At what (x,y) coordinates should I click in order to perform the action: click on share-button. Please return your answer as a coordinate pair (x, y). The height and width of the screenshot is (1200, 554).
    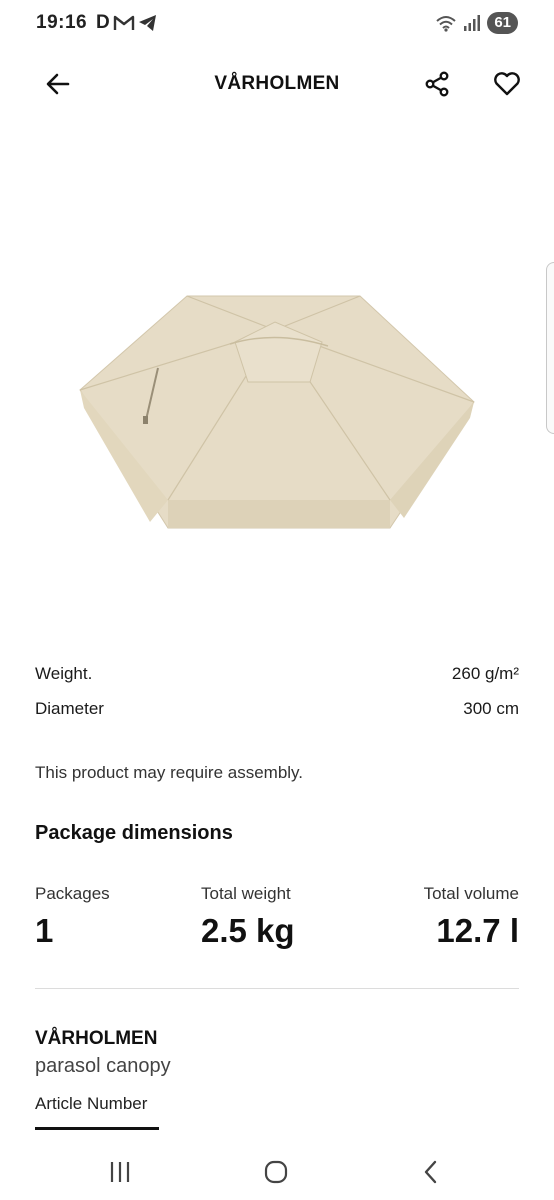
    Looking at the image, I should click on (437, 84).